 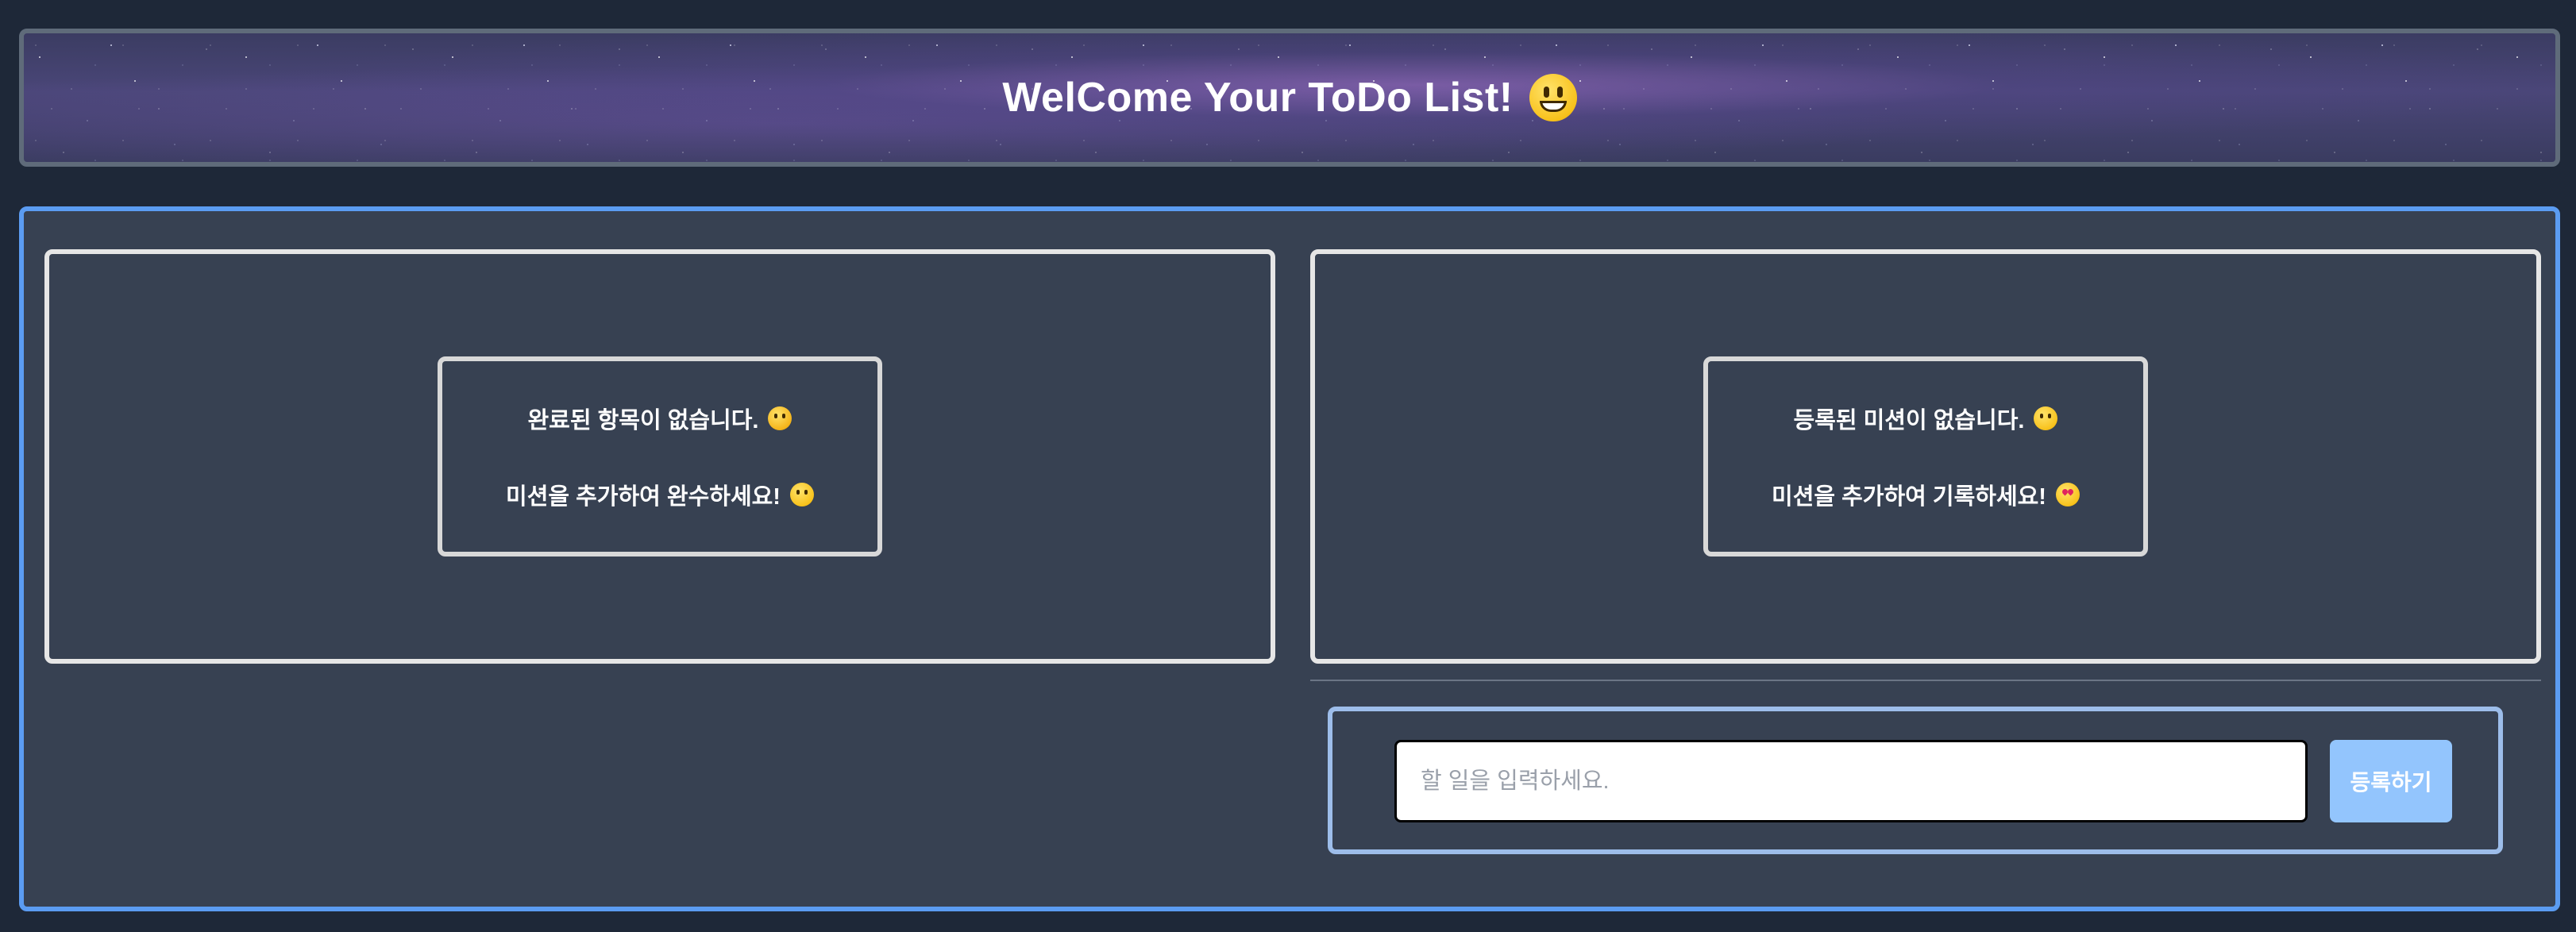 I want to click on divider, so click(x=1925, y=680).